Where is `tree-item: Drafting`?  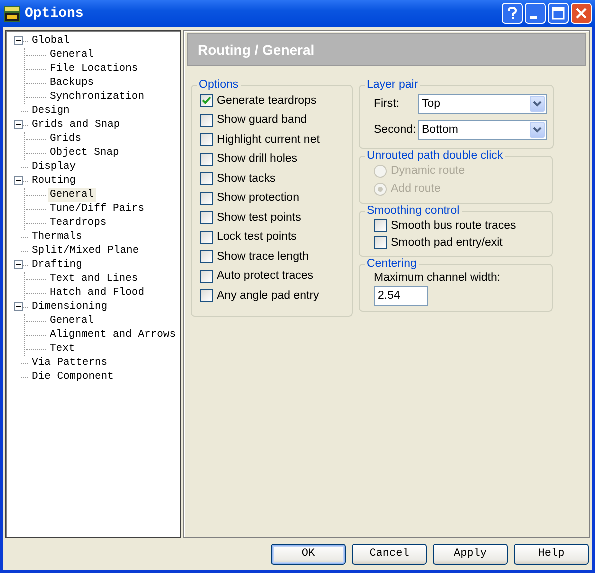 tree-item: Drafting is located at coordinates (57, 265).